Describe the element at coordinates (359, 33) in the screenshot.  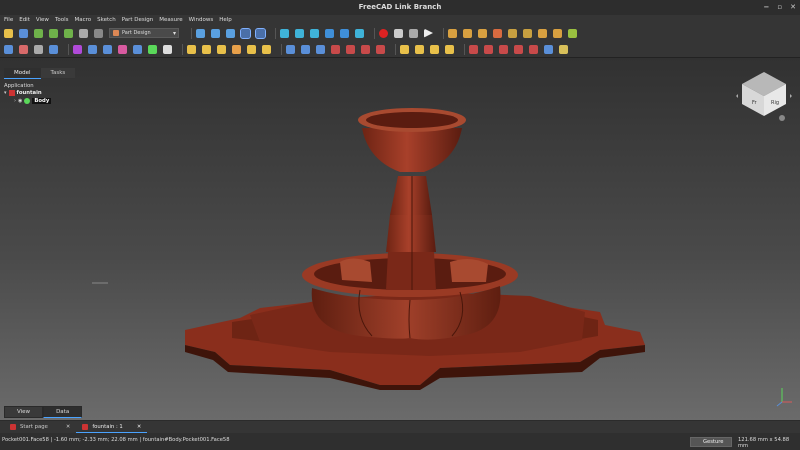
I see `measure-icon` at that location.